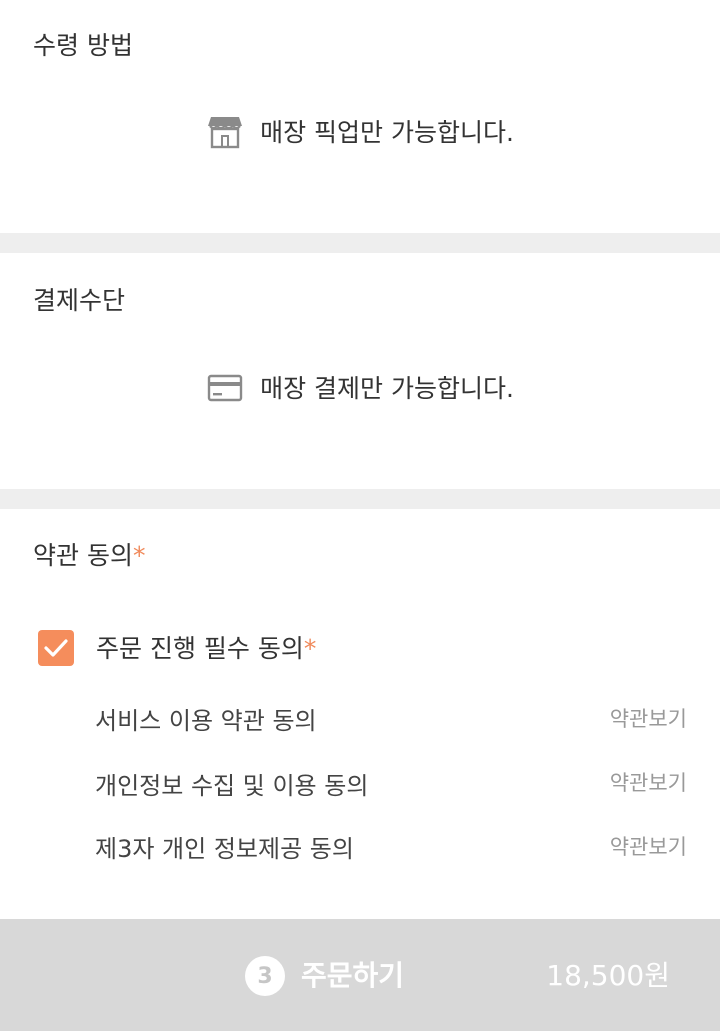  Describe the element at coordinates (79, 300) in the screenshot. I see `payment-title: 결제수단` at that location.